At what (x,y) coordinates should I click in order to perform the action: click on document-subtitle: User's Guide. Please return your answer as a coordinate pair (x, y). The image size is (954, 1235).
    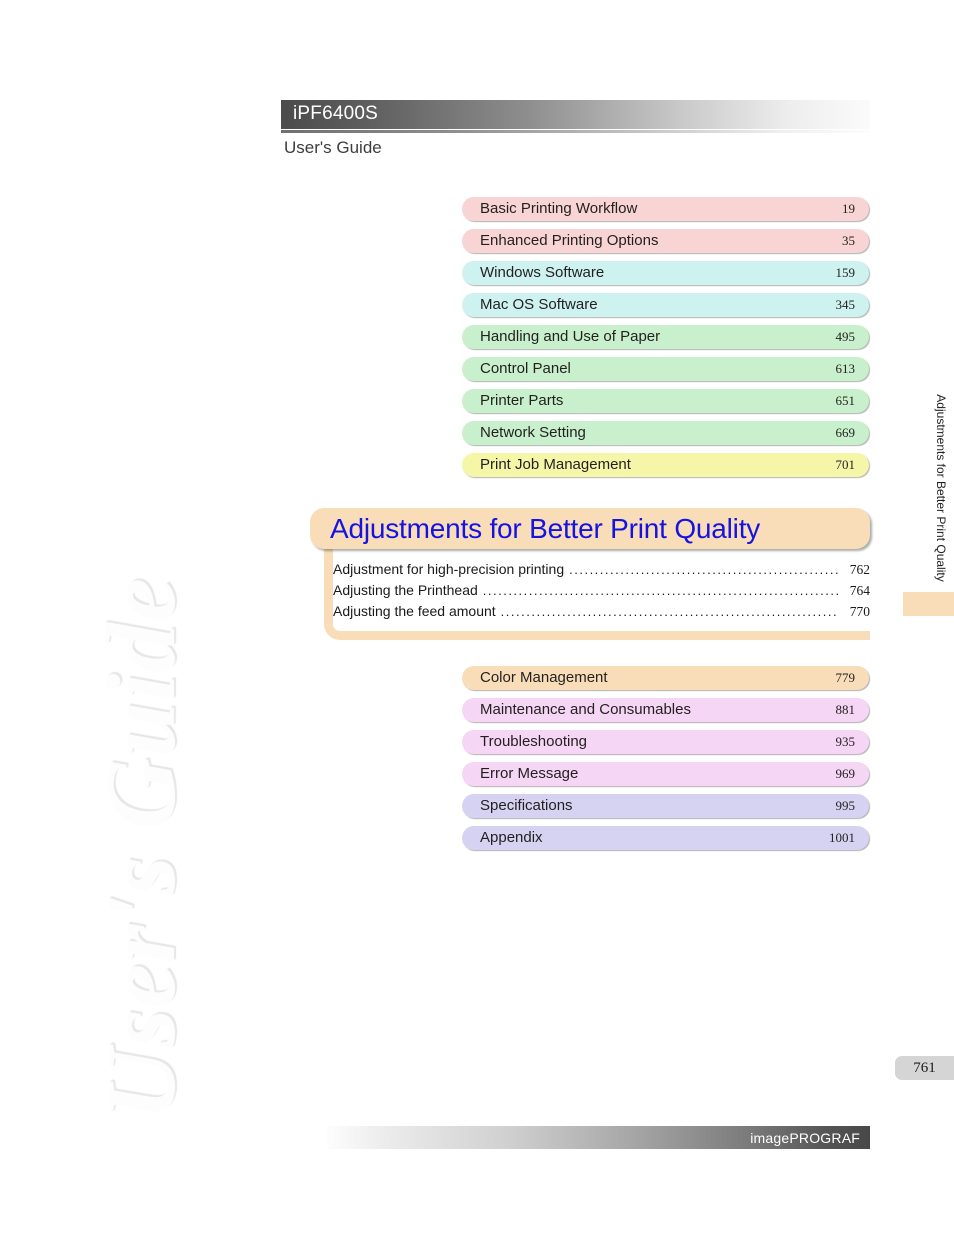
    Looking at the image, I should click on (333, 147).